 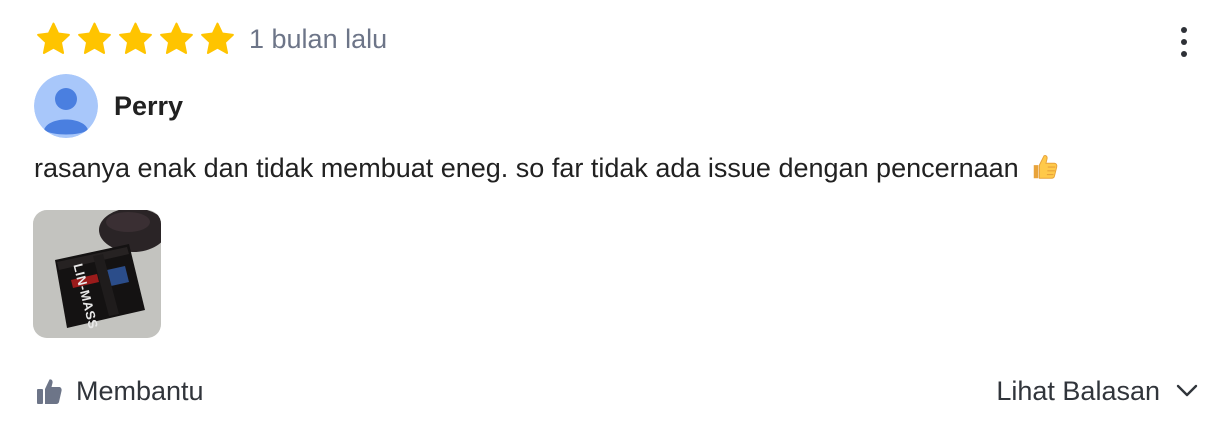 What do you see at coordinates (140, 390) in the screenshot?
I see `helpful-label: Membantu` at bounding box center [140, 390].